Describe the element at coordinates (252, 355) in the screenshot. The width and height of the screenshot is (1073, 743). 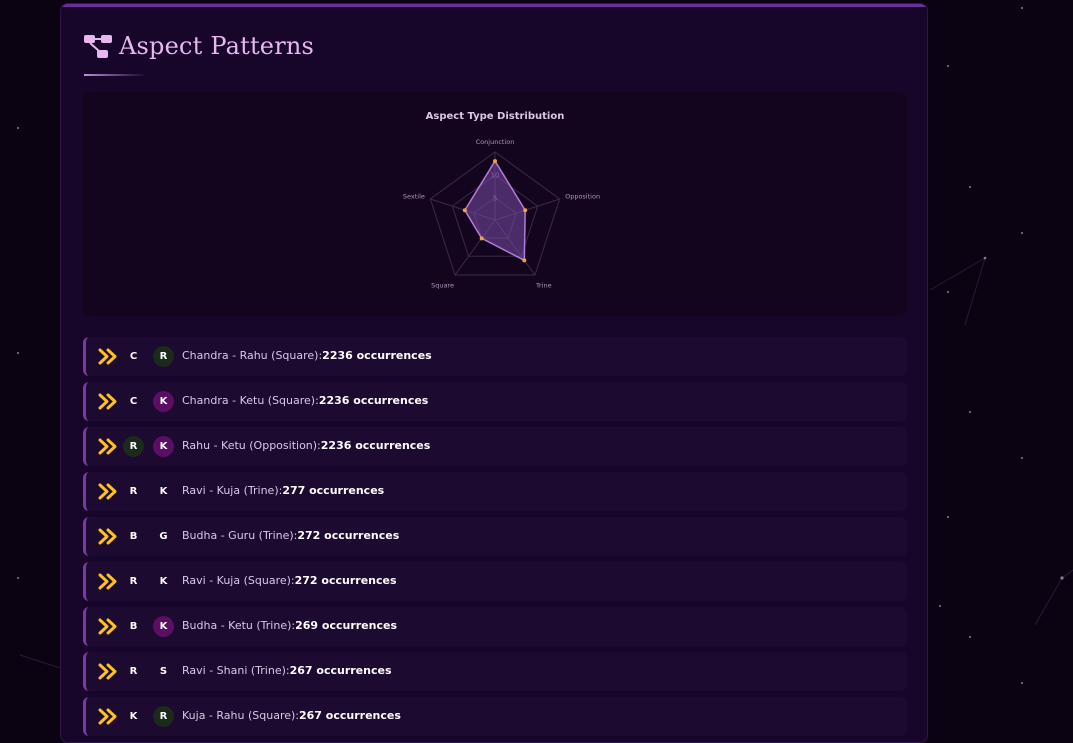
I see `aspect-label: Chandra - Rahu (Square):` at that location.